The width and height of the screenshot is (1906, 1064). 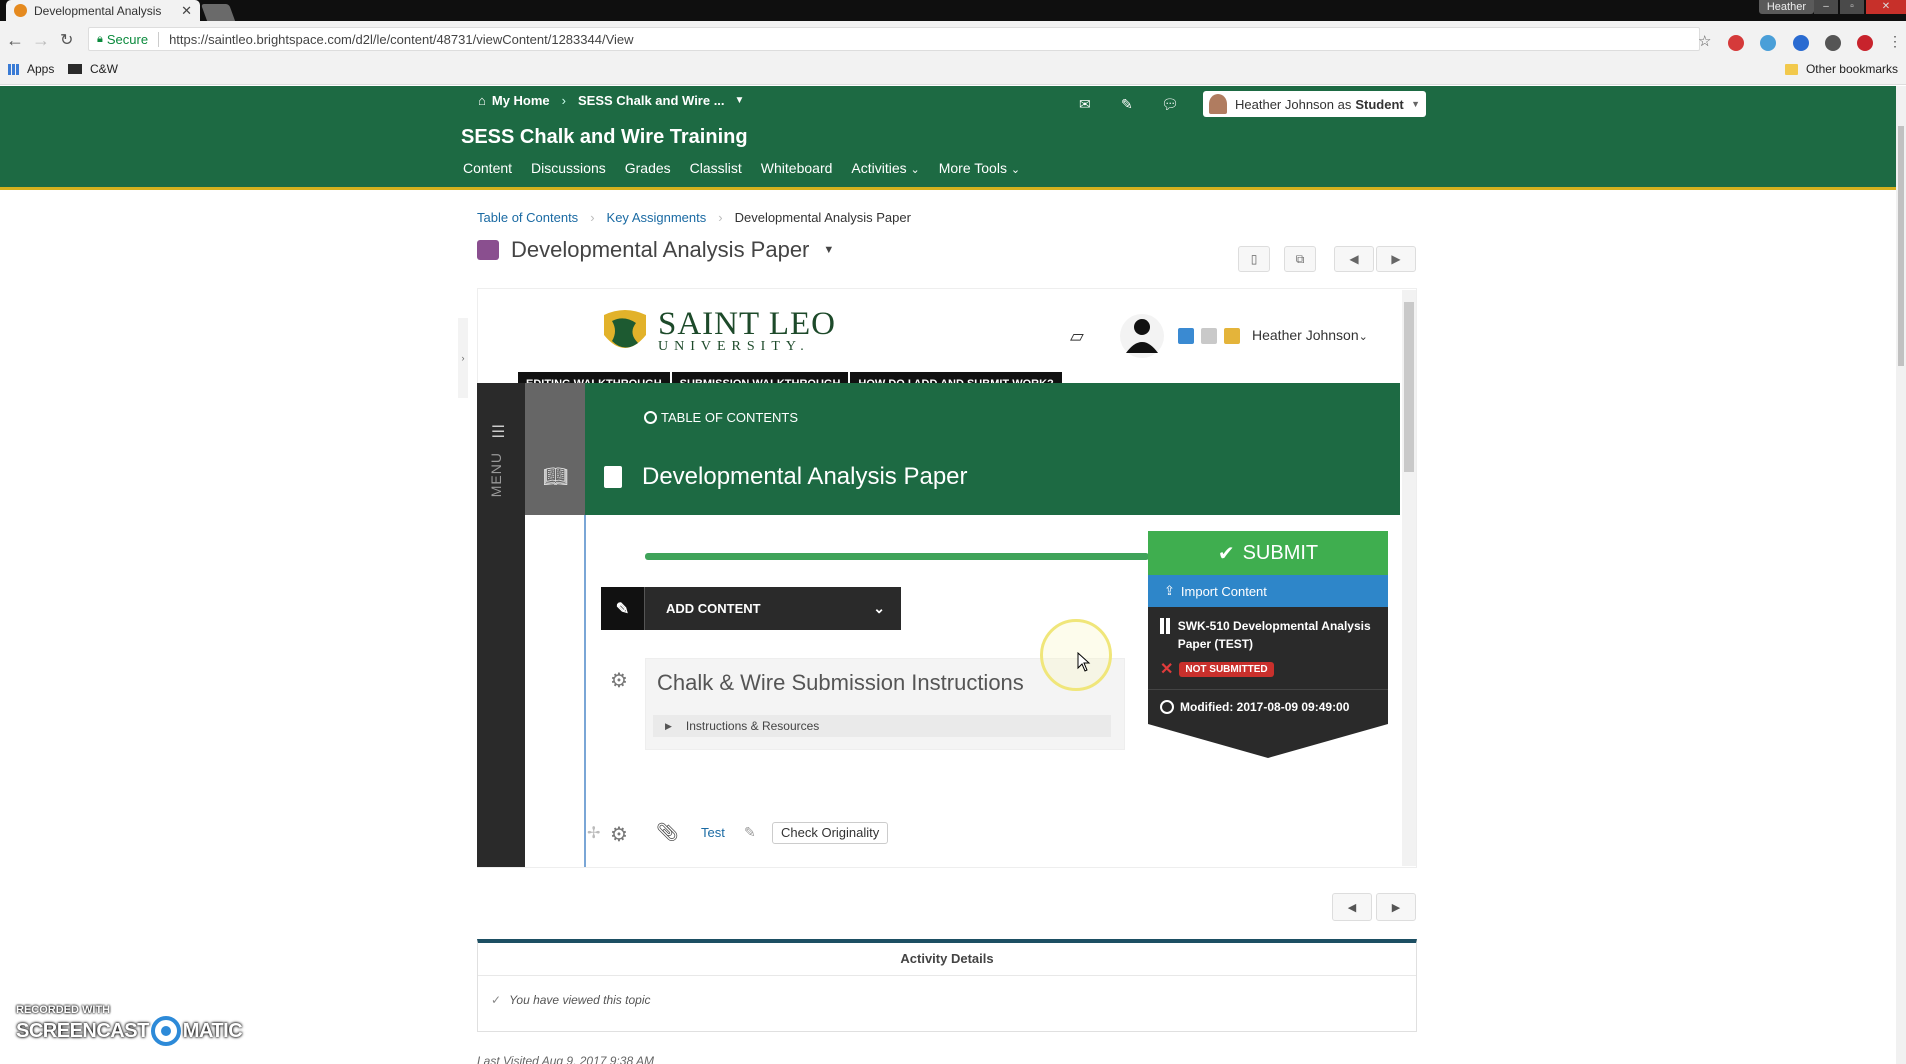 What do you see at coordinates (604, 137) in the screenshot?
I see `course-title: SESS Chalk and Wire Training` at bounding box center [604, 137].